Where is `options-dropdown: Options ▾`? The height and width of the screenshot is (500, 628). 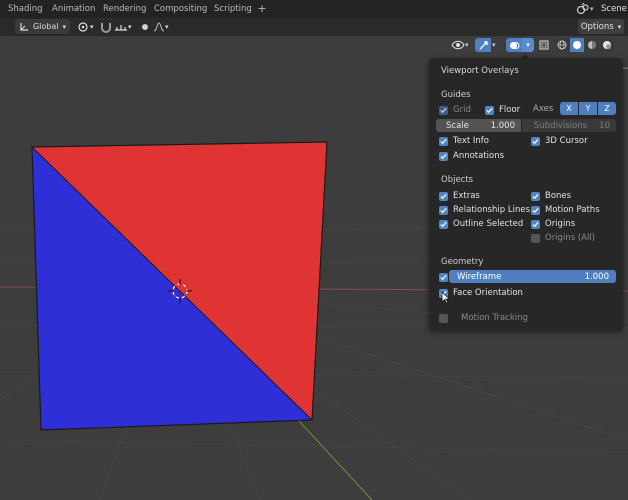
options-dropdown: Options ▾ is located at coordinates (601, 26).